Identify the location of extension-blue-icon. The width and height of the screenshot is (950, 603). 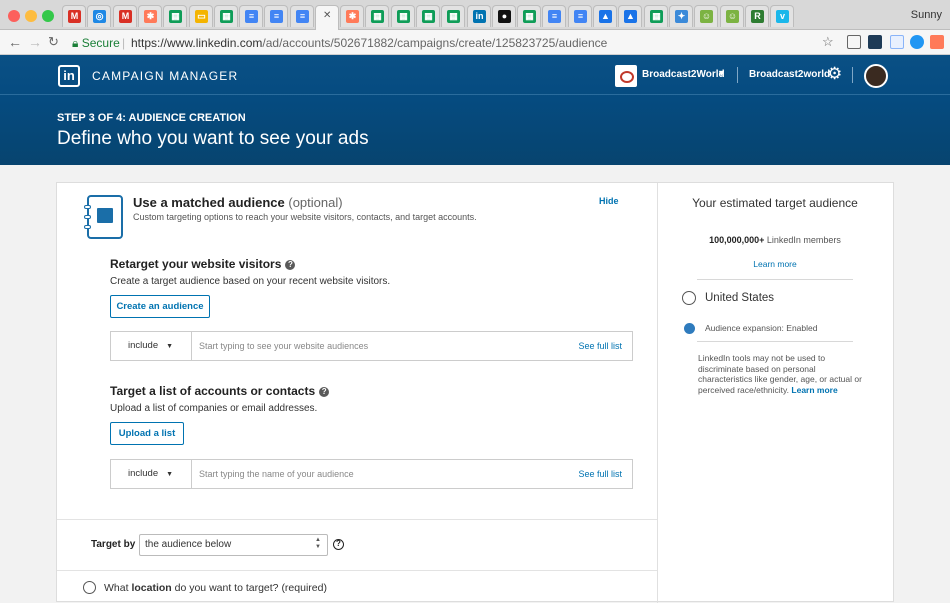
(917, 42).